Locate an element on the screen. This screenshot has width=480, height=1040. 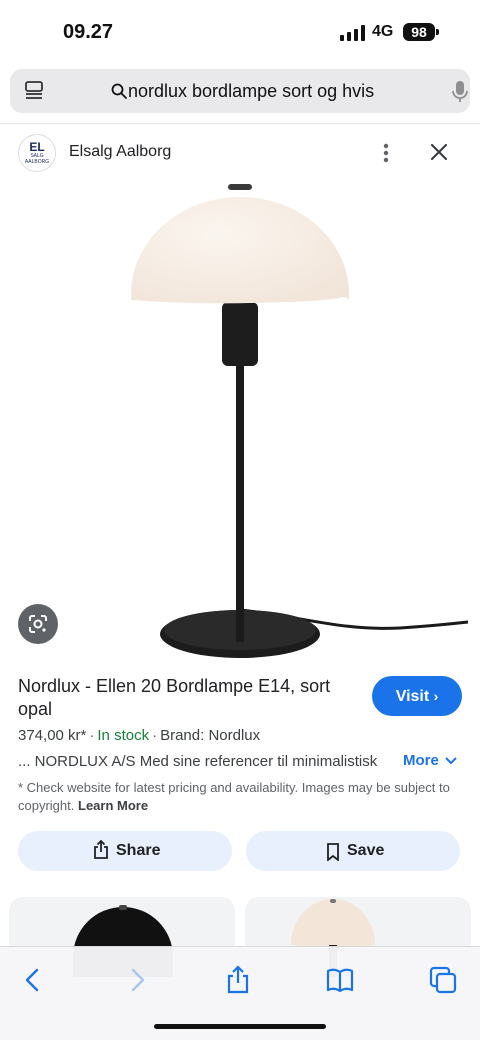
back-icon is located at coordinates (33, 980).